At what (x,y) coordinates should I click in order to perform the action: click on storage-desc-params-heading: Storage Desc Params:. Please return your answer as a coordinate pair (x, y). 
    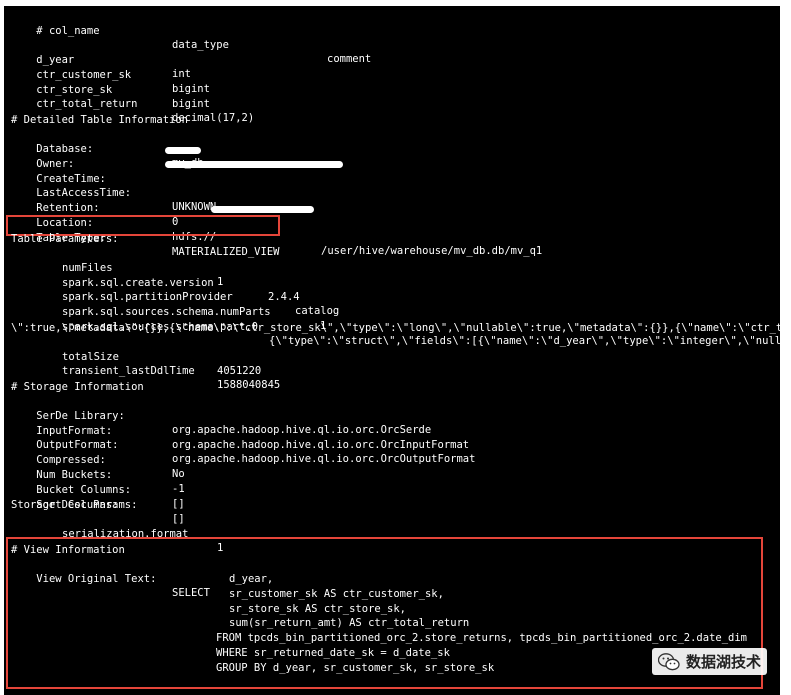
    Looking at the image, I should click on (74, 505).